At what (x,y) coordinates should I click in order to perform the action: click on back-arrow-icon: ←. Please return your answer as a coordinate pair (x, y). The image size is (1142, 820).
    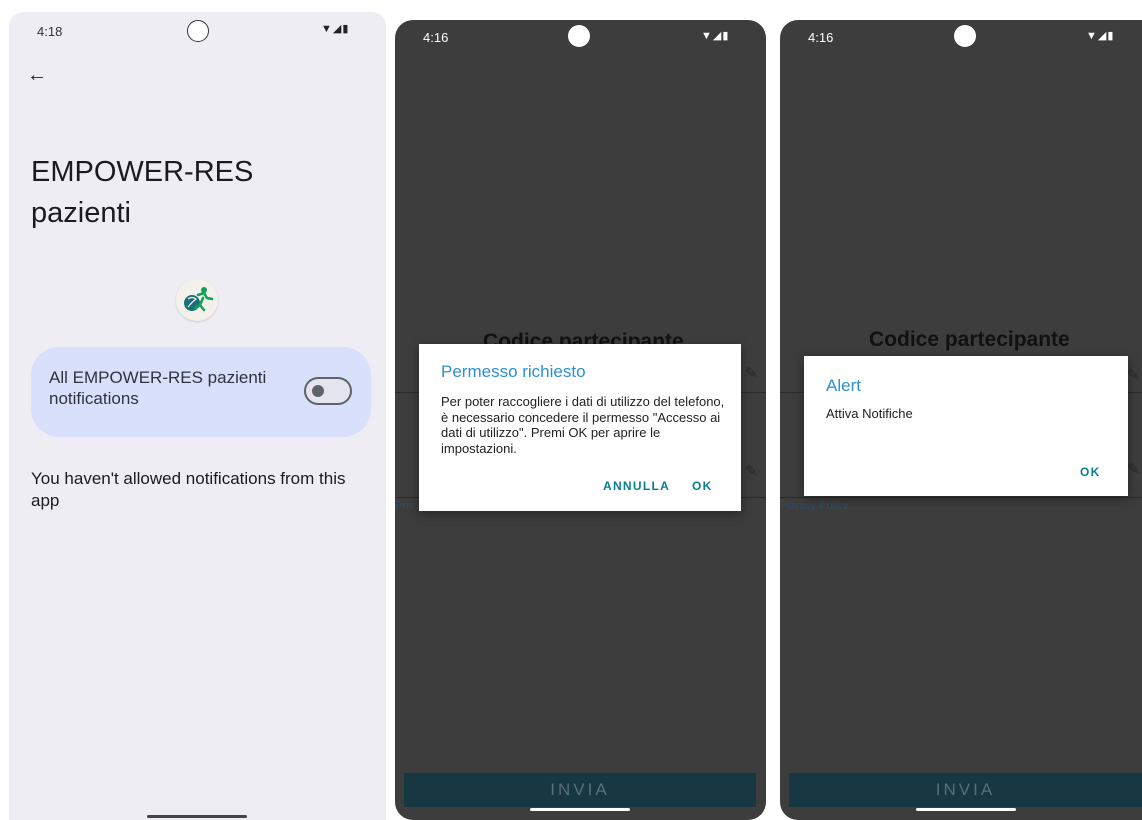
    Looking at the image, I should click on (37, 75).